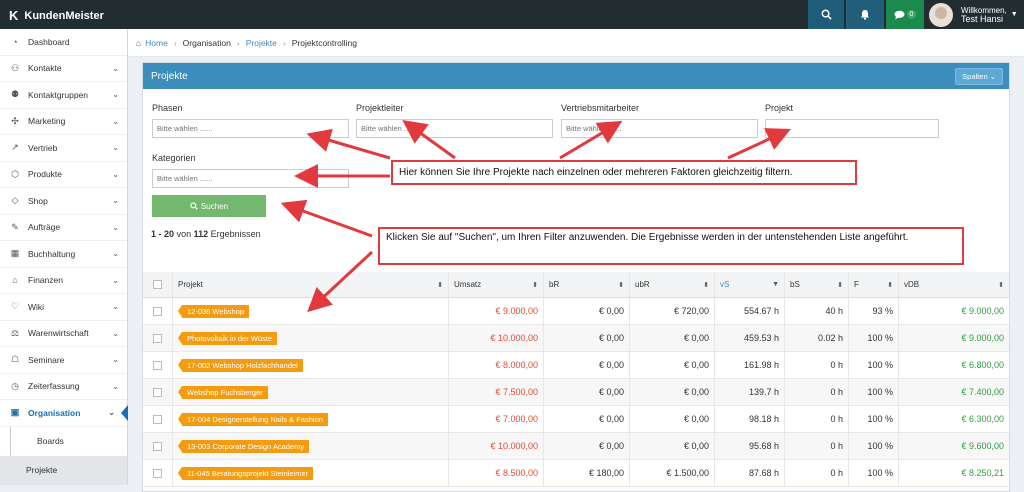  I want to click on sidebar-item-zeiterfassung: ◷ Zeiterfassung ⌄, so click(63, 387).